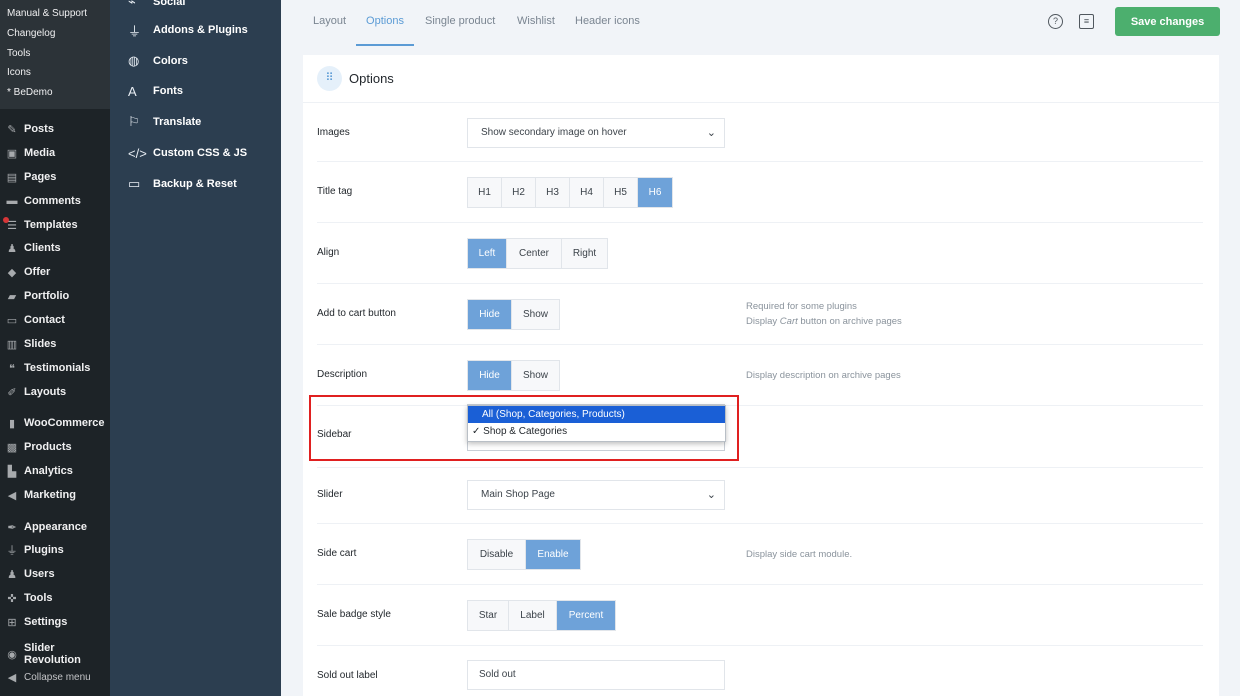 The width and height of the screenshot is (1240, 696). I want to click on add-to-cart-segmented: Hide Show, so click(513, 314).